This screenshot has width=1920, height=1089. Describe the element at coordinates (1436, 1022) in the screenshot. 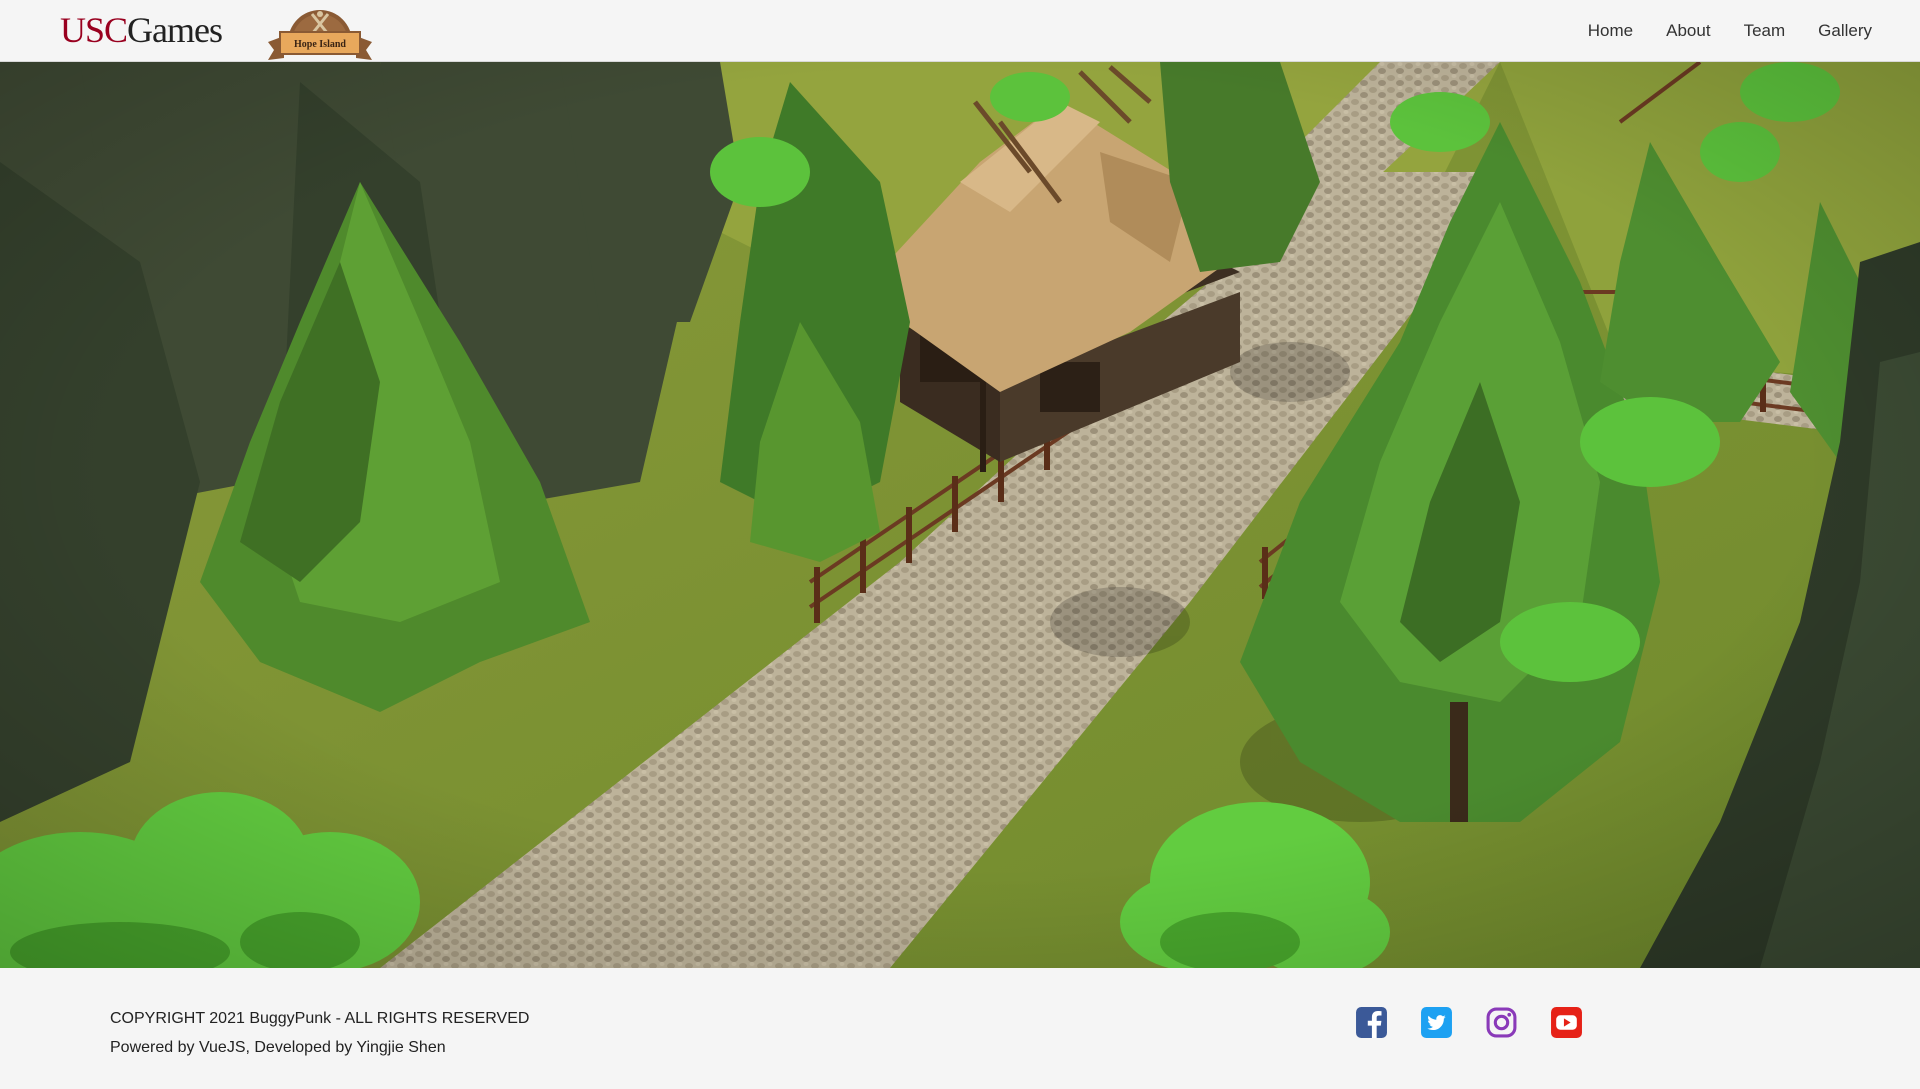

I see `twitter-icon` at that location.